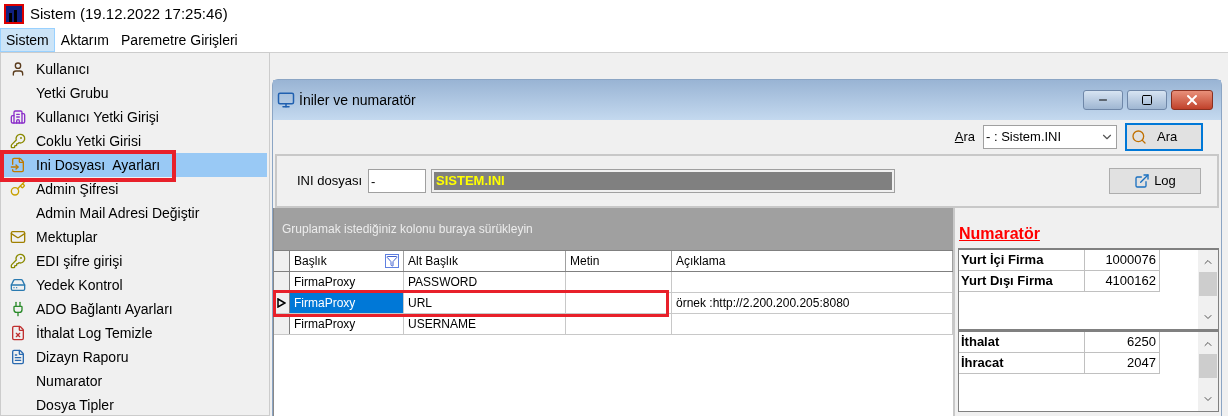 The image size is (1228, 416). Describe the element at coordinates (286, 100) in the screenshot. I see `monitor-icon` at that location.